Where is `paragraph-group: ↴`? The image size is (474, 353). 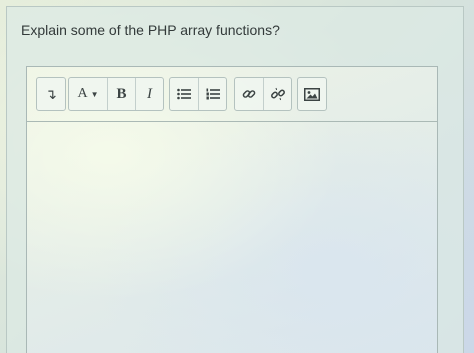
paragraph-group: ↴ is located at coordinates (51, 94).